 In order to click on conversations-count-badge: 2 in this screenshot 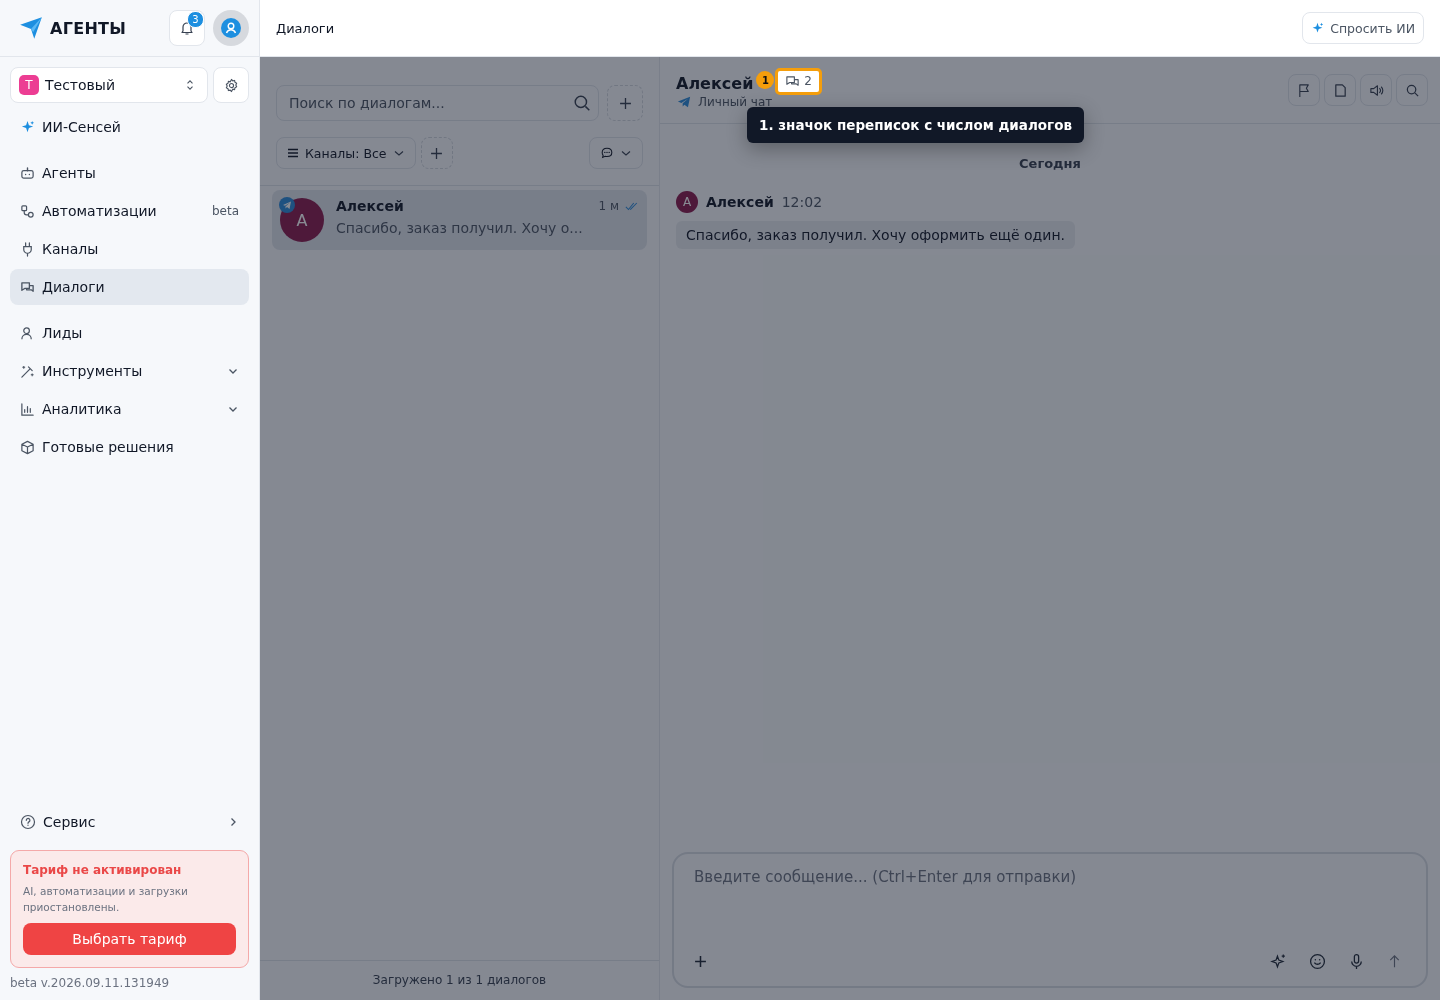, I will do `click(798, 81)`.